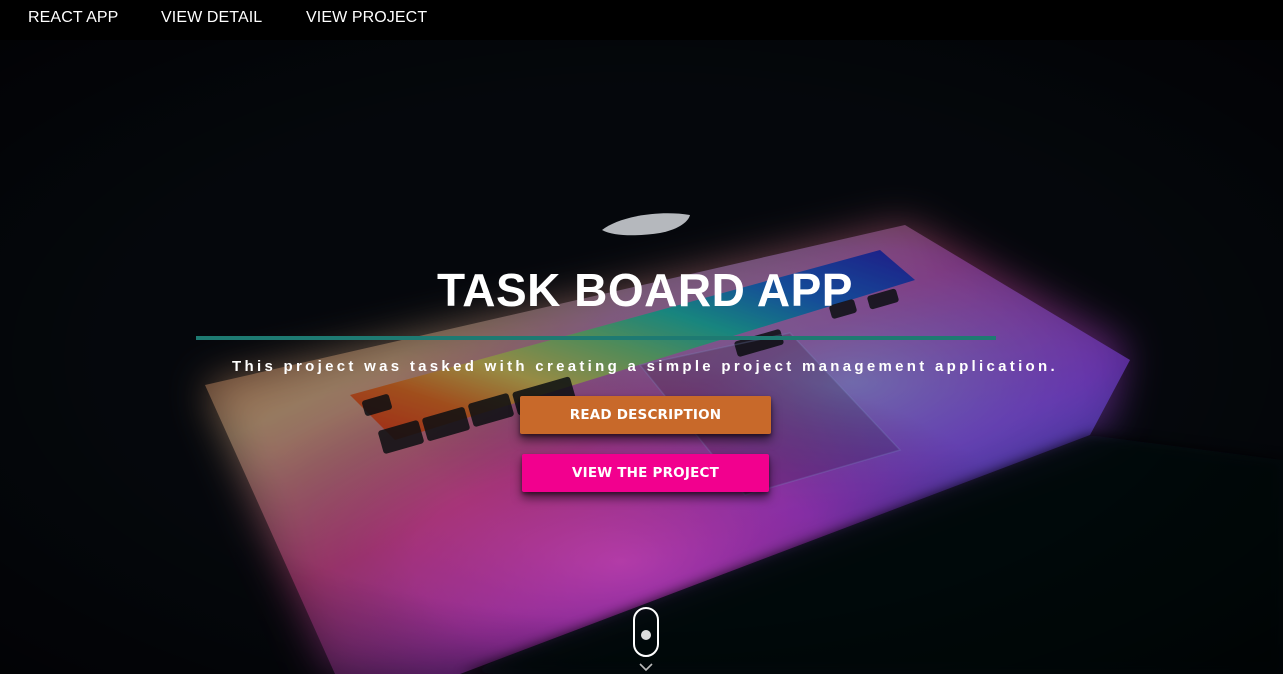 The image size is (1283, 674). Describe the element at coordinates (211, 18) in the screenshot. I see `nav-view-detail-link: VIEW DETAIL` at that location.